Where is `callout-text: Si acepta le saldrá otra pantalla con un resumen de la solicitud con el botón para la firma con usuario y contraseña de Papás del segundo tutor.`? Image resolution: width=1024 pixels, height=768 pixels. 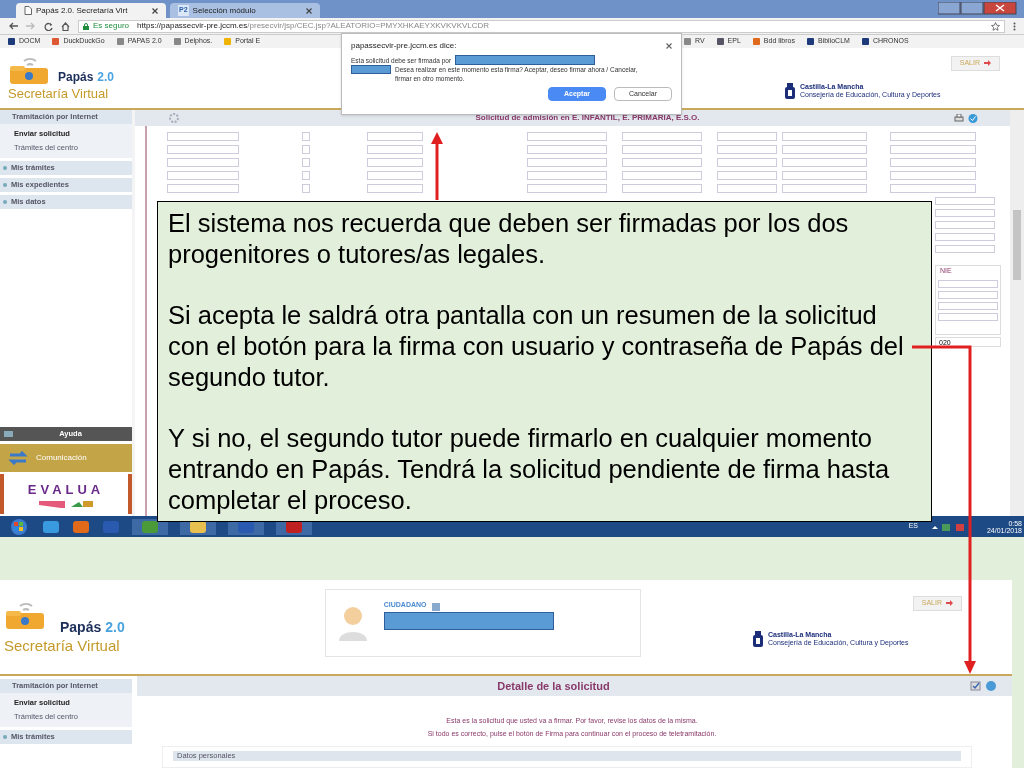 callout-text: Si acepta le saldrá otra pantalla con un resumen de la solicitud con el botón para la firma con usuario y contraseña de Papás del segundo tutor. is located at coordinates (536, 346).